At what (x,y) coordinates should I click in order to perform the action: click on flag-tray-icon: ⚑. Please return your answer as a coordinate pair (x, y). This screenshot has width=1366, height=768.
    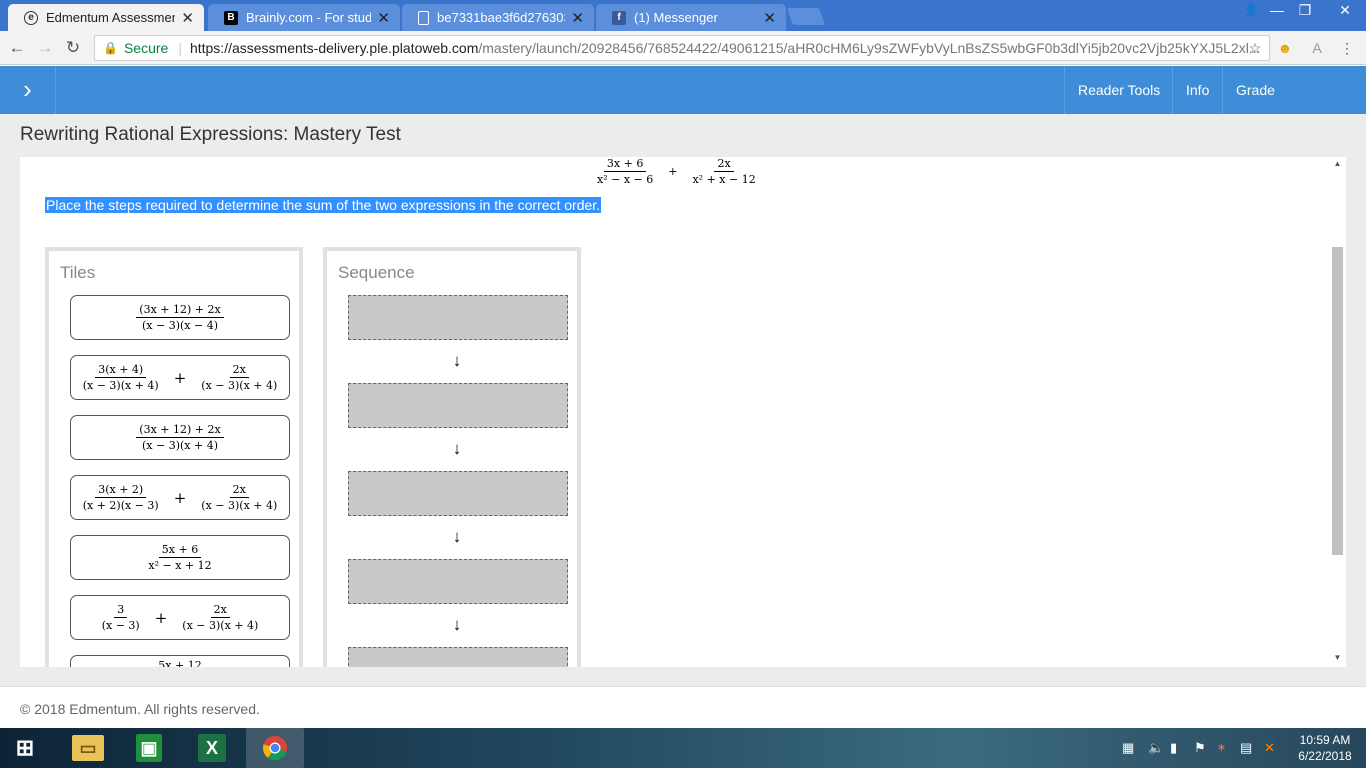
    Looking at the image, I should click on (1200, 748).